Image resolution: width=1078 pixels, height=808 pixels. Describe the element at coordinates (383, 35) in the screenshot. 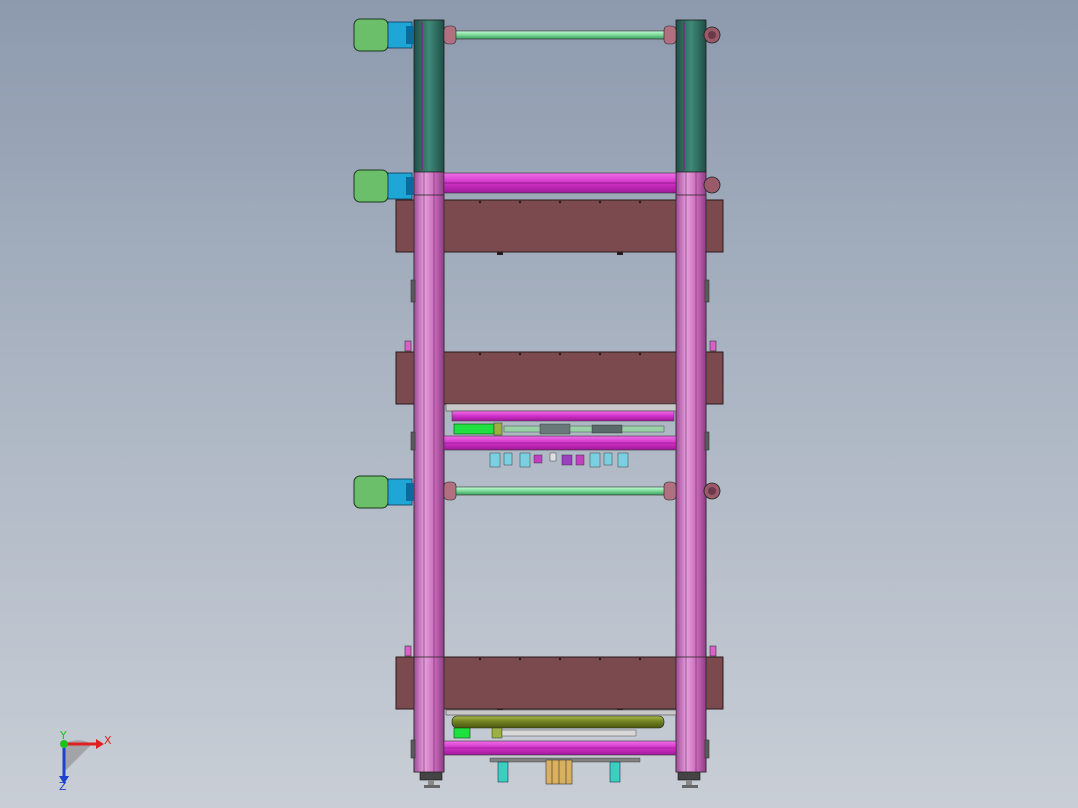

I see `servo-motor-top` at that location.